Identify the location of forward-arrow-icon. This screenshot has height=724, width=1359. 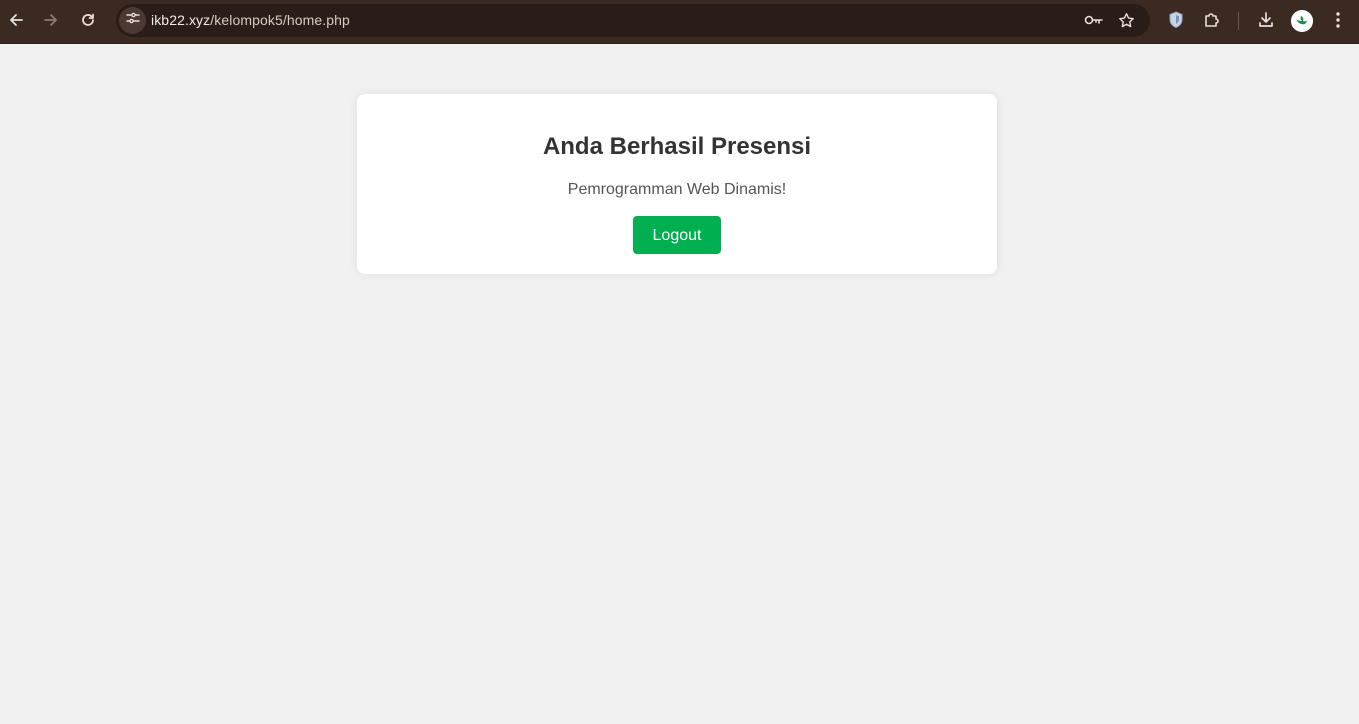
(51, 20).